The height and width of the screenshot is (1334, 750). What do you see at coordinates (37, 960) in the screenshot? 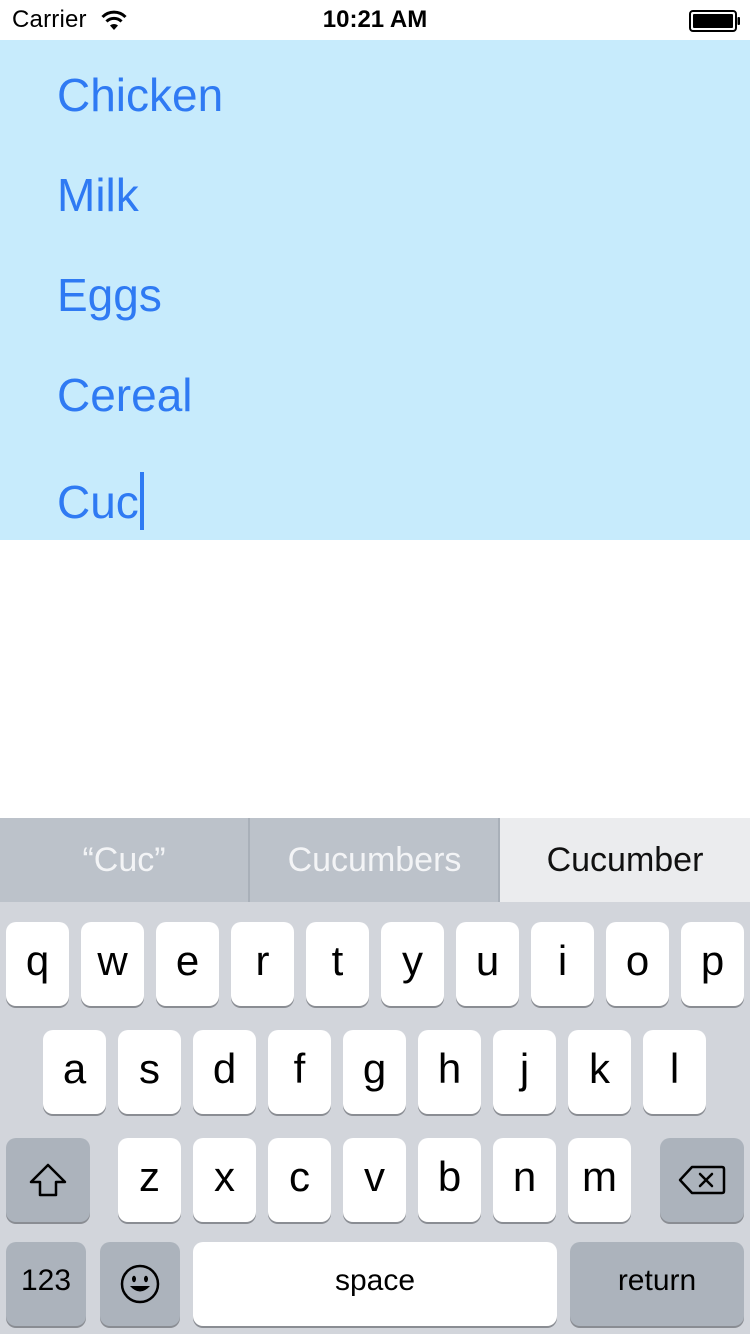
I see `key-label: q` at bounding box center [37, 960].